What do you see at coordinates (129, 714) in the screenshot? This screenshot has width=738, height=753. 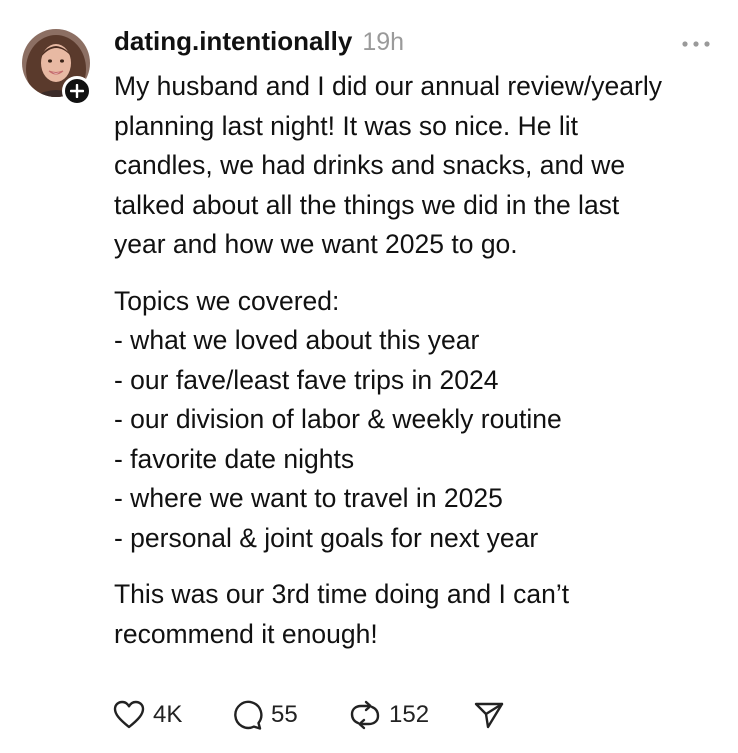 I see `heart-icon` at bounding box center [129, 714].